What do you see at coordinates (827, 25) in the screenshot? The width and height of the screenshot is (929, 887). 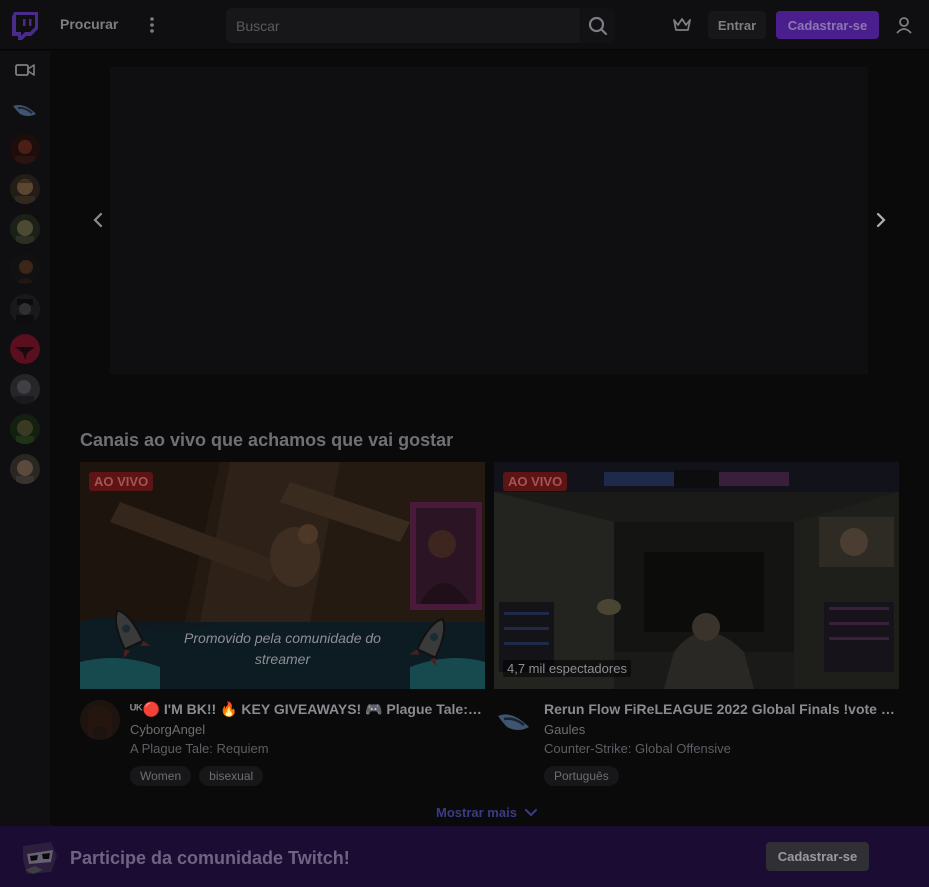 I see `signup-button: Cadastrar-se` at bounding box center [827, 25].